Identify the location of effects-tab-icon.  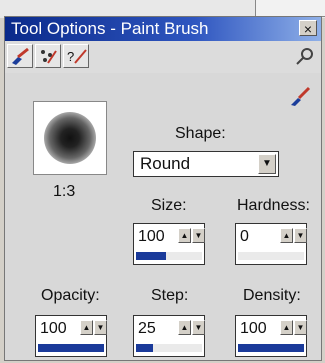
(48, 56).